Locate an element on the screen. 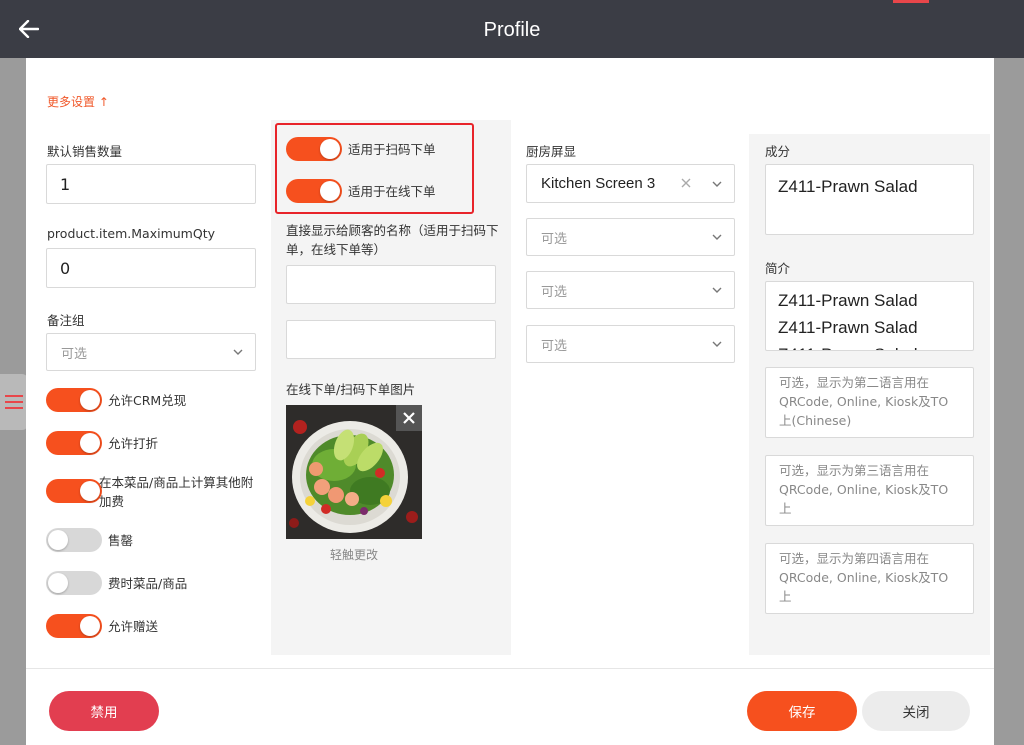  ingredients-label: 成分 is located at coordinates (778, 151).